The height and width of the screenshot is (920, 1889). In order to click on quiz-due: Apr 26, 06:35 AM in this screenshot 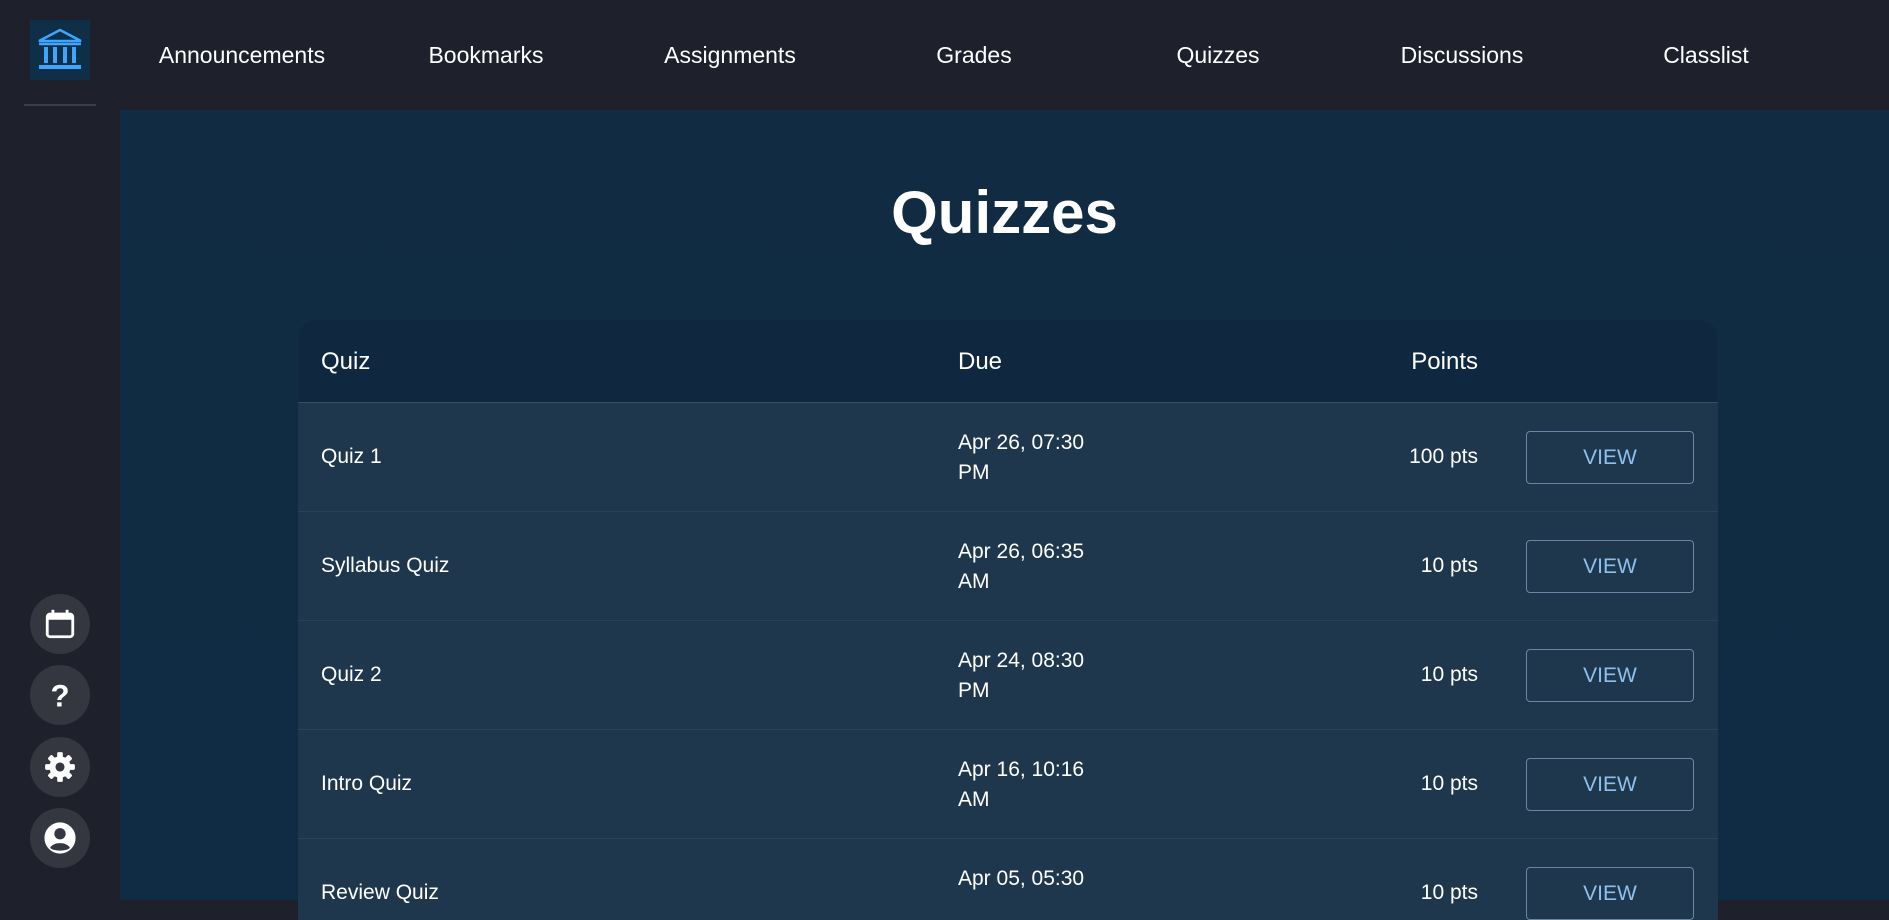, I will do `click(1038, 567)`.